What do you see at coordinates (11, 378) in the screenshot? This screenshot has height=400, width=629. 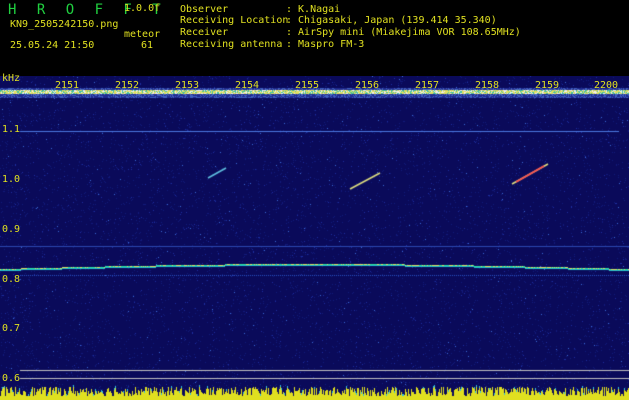 I see `y-tick-label: 0.6` at bounding box center [11, 378].